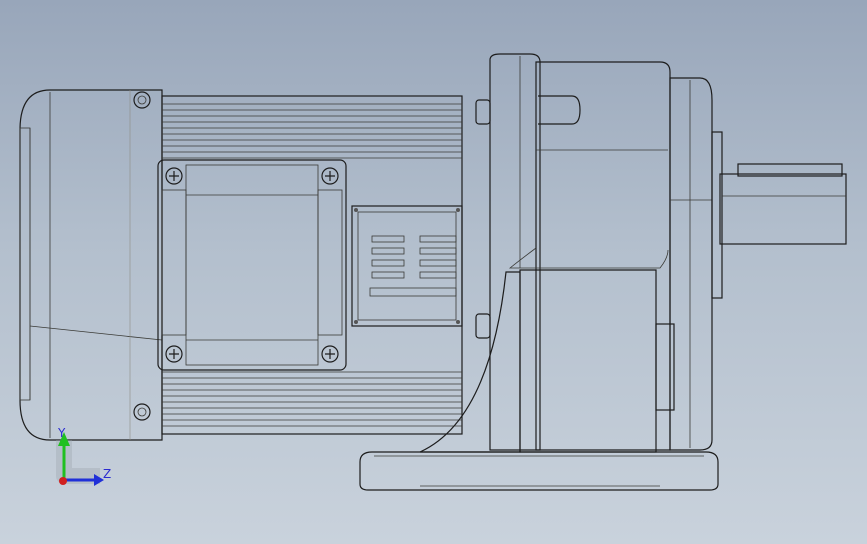 The height and width of the screenshot is (544, 867). Describe the element at coordinates (91, 265) in the screenshot. I see `fan-cover` at that location.